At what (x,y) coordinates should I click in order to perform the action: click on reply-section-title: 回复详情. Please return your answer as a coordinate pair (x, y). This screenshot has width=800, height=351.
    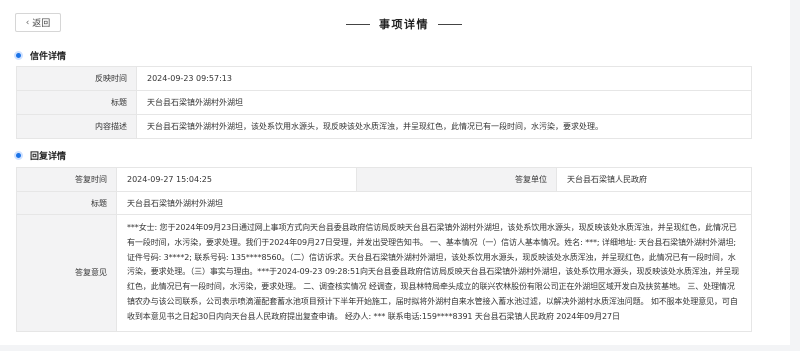
    Looking at the image, I should click on (48, 157).